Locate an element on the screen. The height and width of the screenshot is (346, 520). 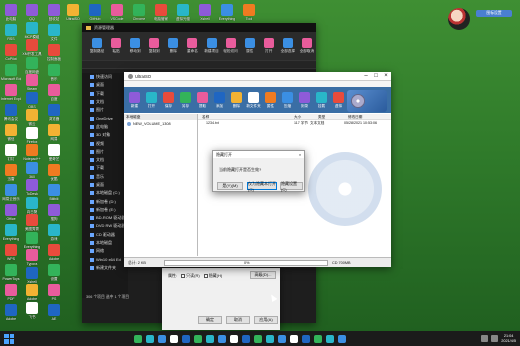
sidebar-item-9: 图片 is located at coordinates (105, 152).